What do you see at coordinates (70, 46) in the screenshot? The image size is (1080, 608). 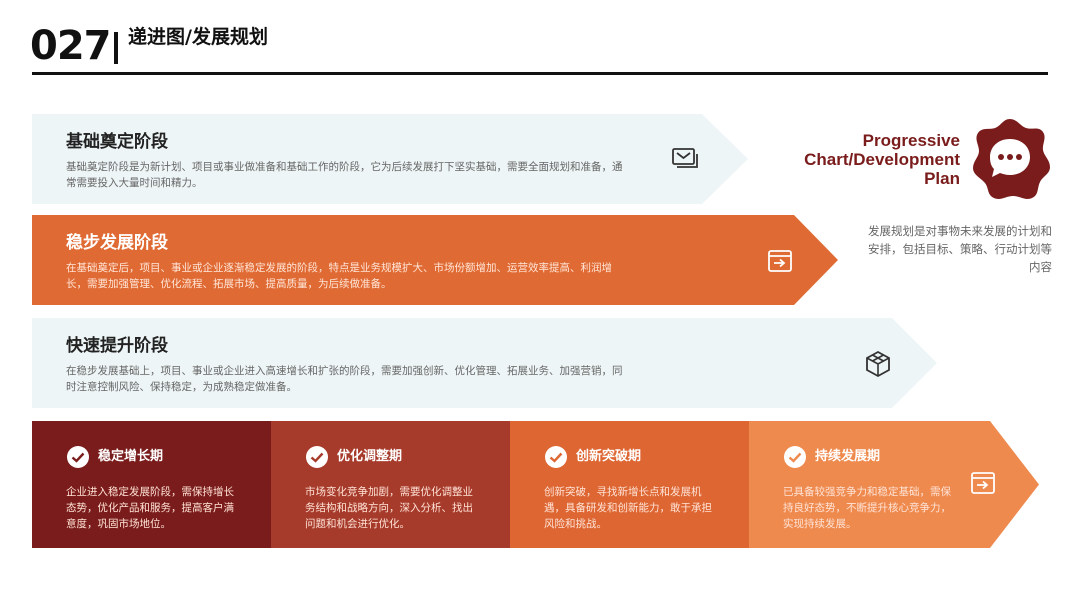 I see `page-number: 027` at bounding box center [70, 46].